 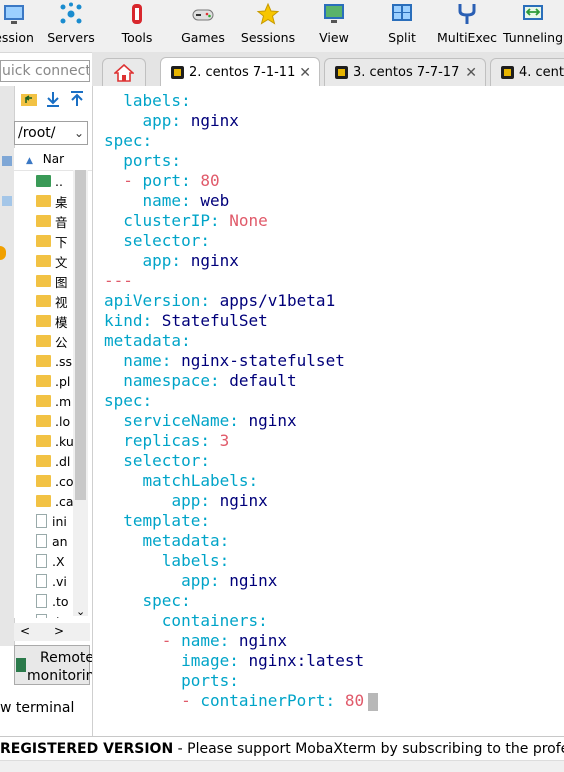 I want to click on toolbar-sessions-button: Sessions, so click(x=268, y=26).